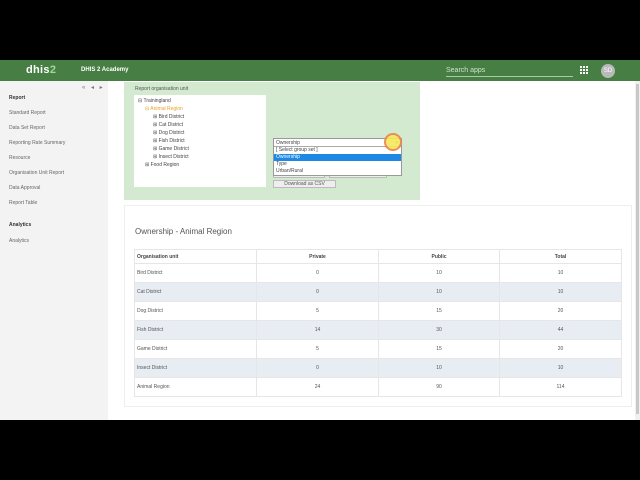 The width and height of the screenshot is (640, 480). What do you see at coordinates (53, 70) in the screenshot?
I see `logo-suffix: 2` at bounding box center [53, 70].